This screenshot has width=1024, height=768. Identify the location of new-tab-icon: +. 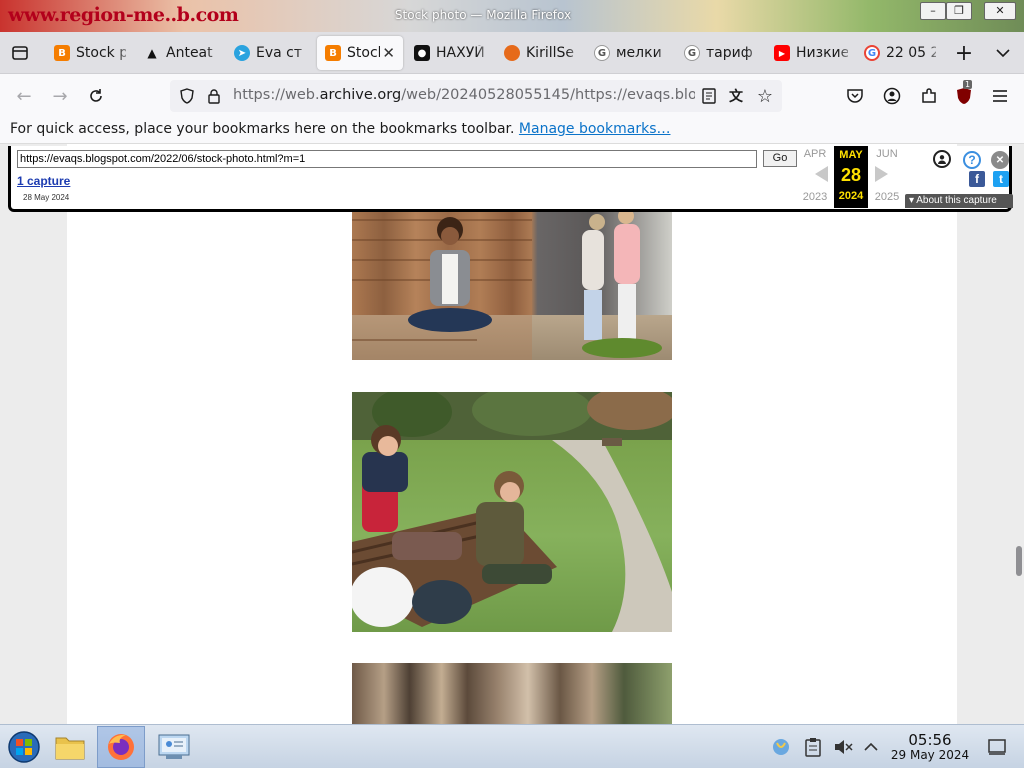
(964, 53).